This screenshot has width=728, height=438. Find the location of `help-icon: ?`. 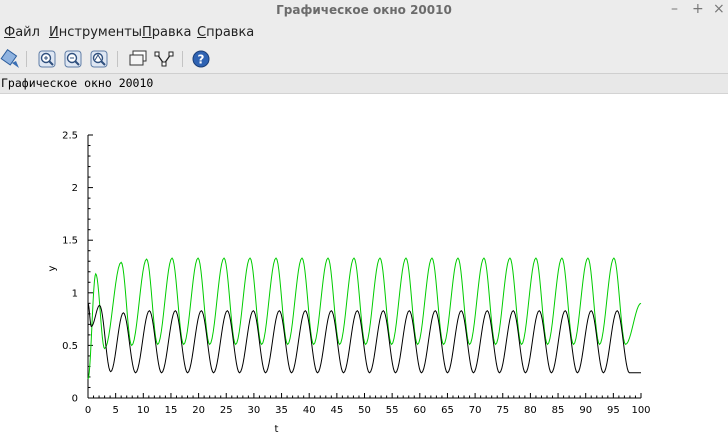

help-icon: ? is located at coordinates (201, 59).